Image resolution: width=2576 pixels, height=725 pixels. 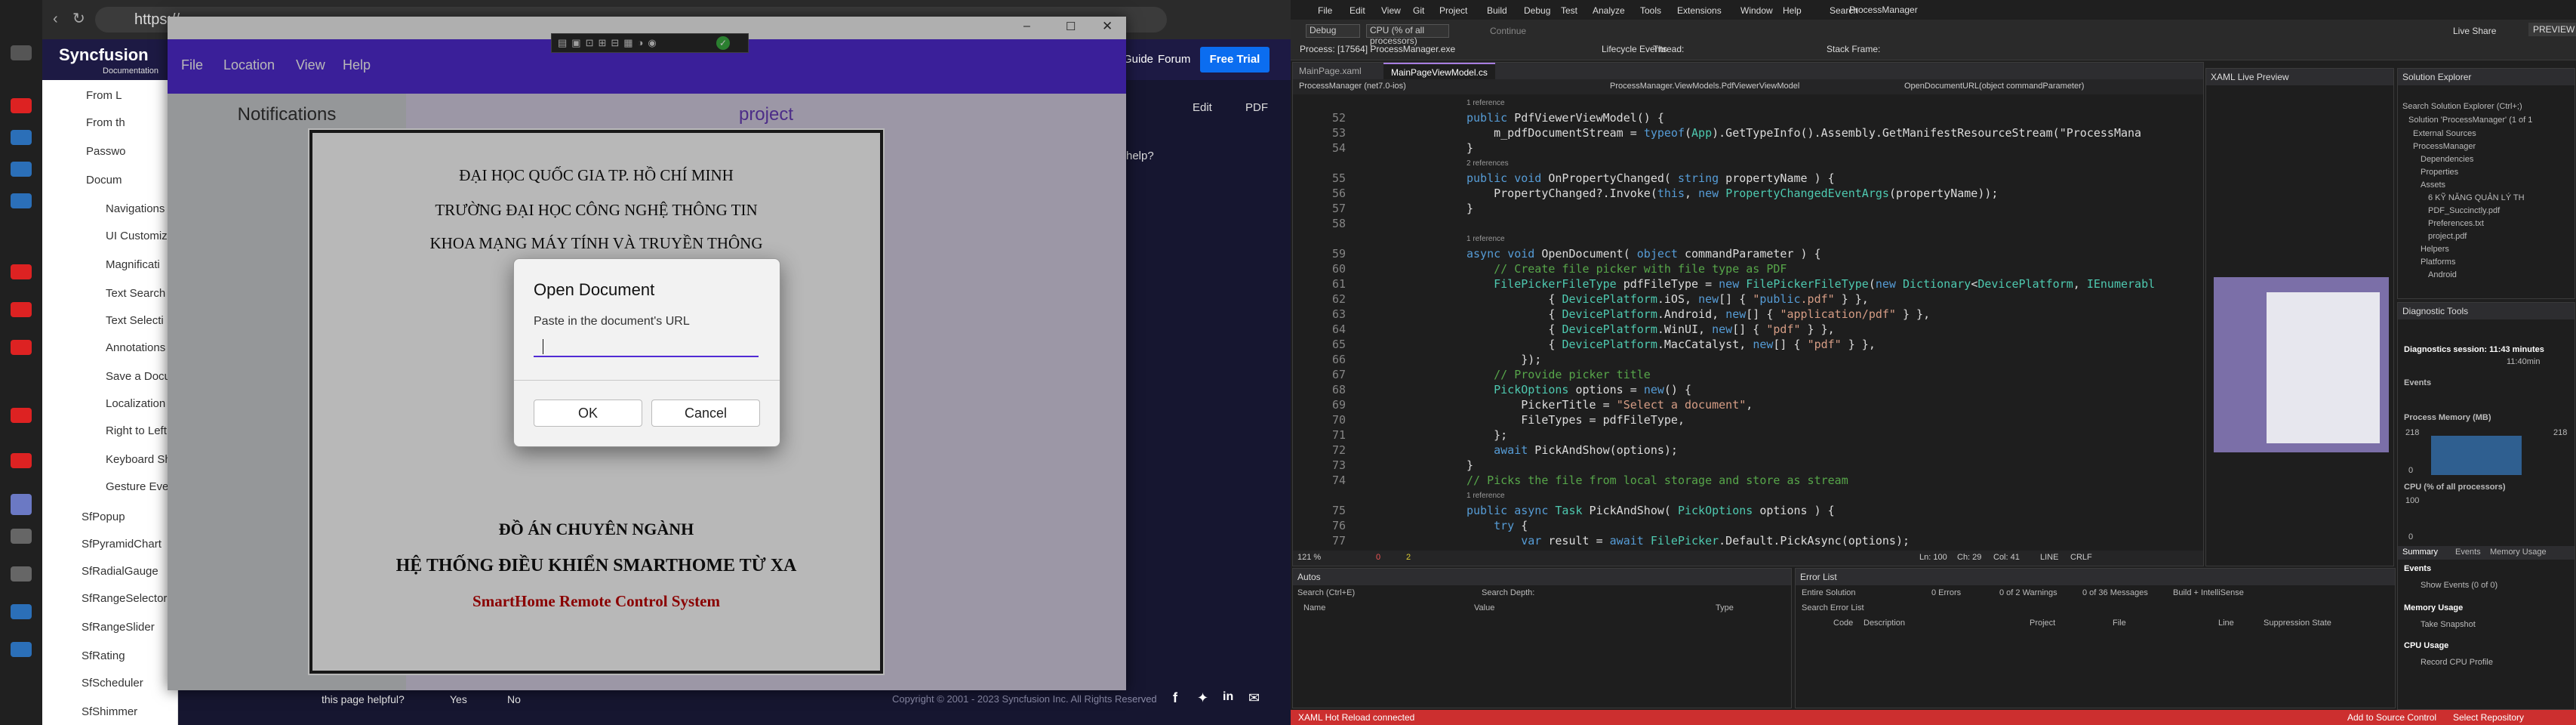 I want to click on tree-item: Assets, so click(x=2433, y=185).